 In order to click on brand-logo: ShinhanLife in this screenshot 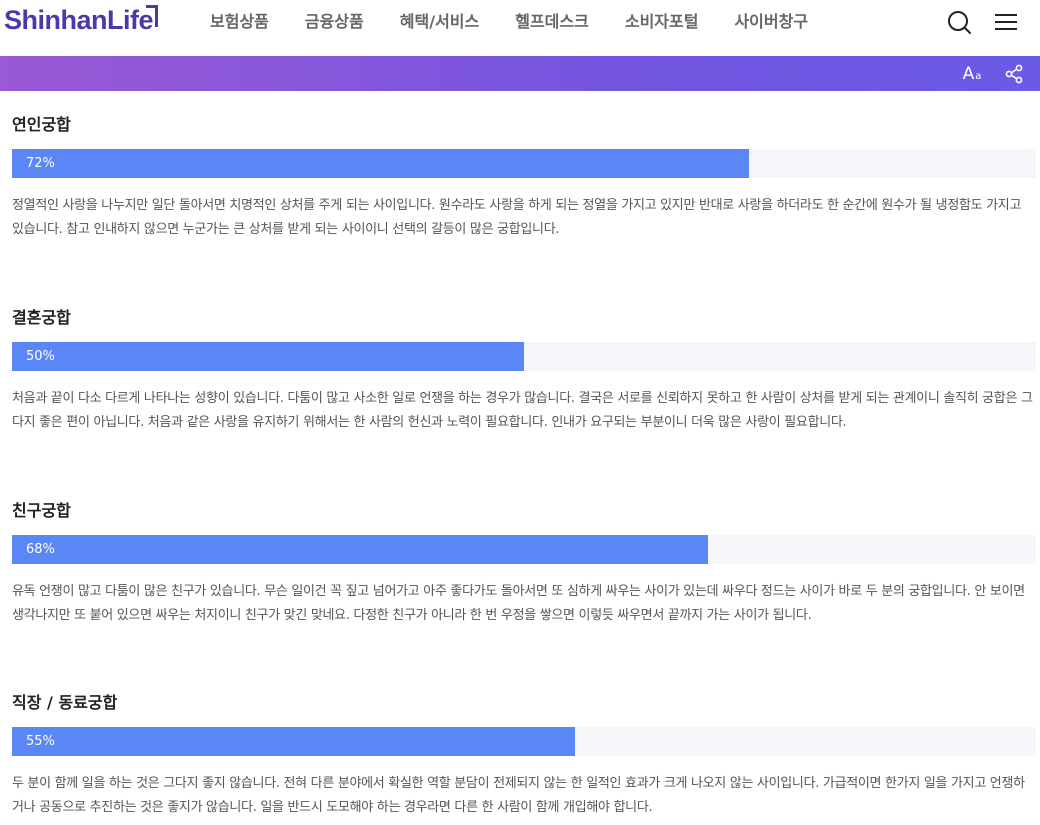, I will do `click(79, 20)`.